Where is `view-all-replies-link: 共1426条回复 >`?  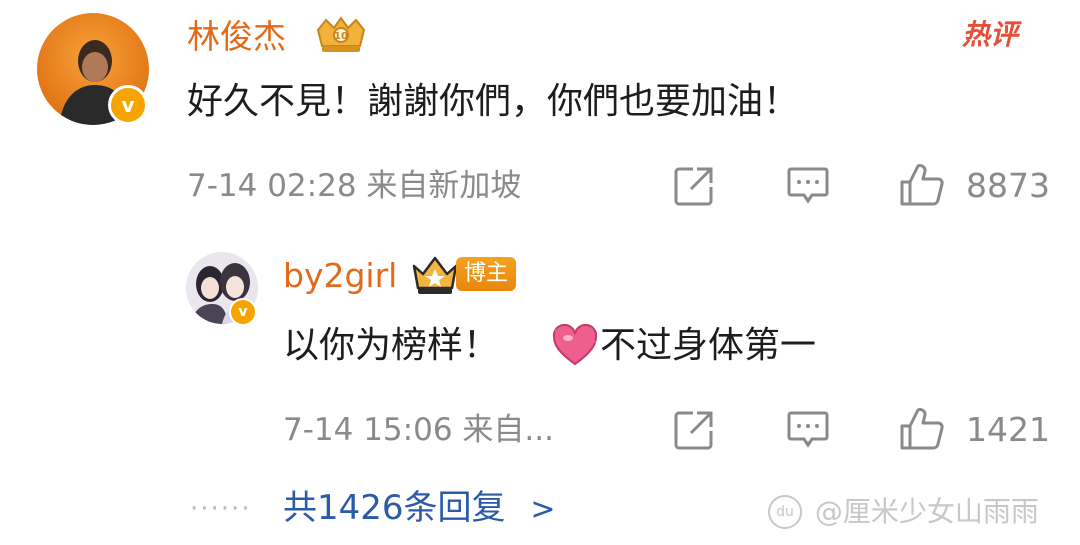 view-all-replies-link: 共1426条回复 > is located at coordinates (419, 509).